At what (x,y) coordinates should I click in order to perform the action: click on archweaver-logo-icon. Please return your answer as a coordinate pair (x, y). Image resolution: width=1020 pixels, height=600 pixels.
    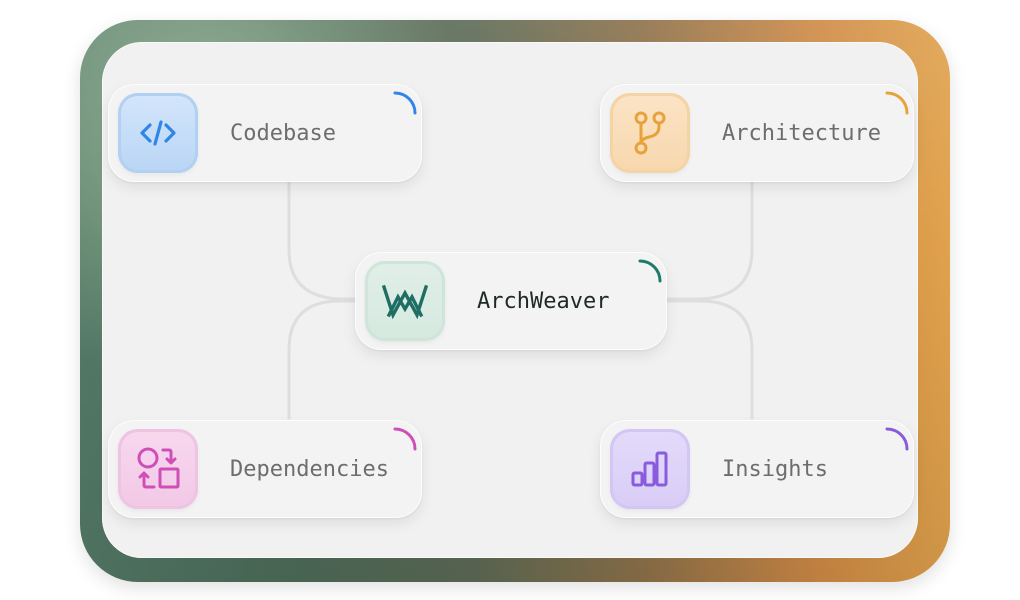
    Looking at the image, I should click on (405, 301).